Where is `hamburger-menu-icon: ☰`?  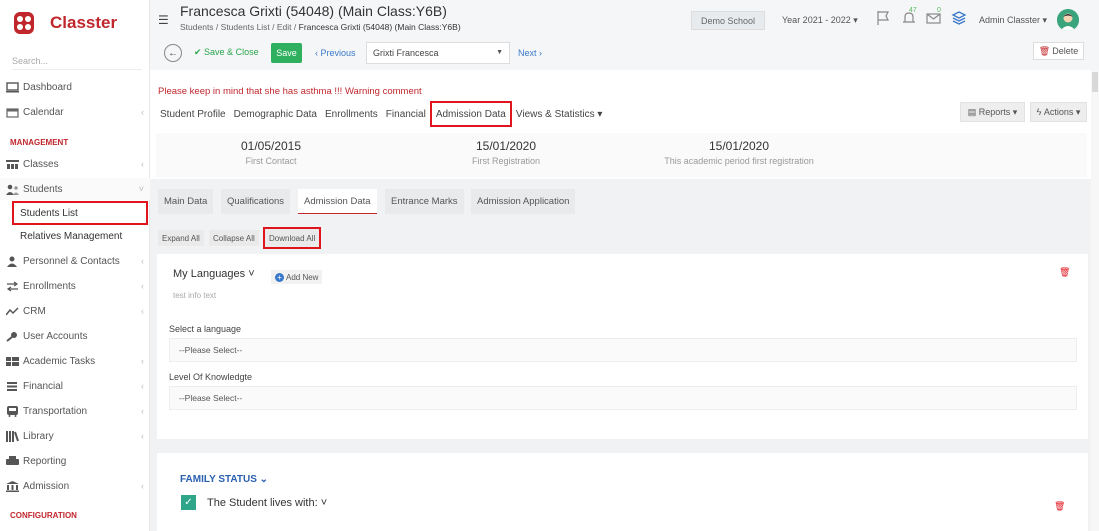
hamburger-menu-icon: ☰ is located at coordinates (163, 20).